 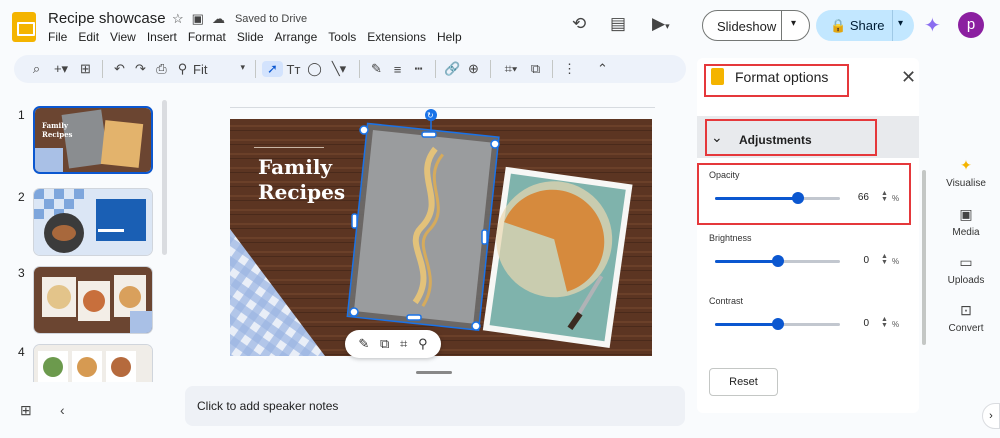 What do you see at coordinates (272, 69) in the screenshot?
I see `select-pointer-icon: ➚` at bounding box center [272, 69].